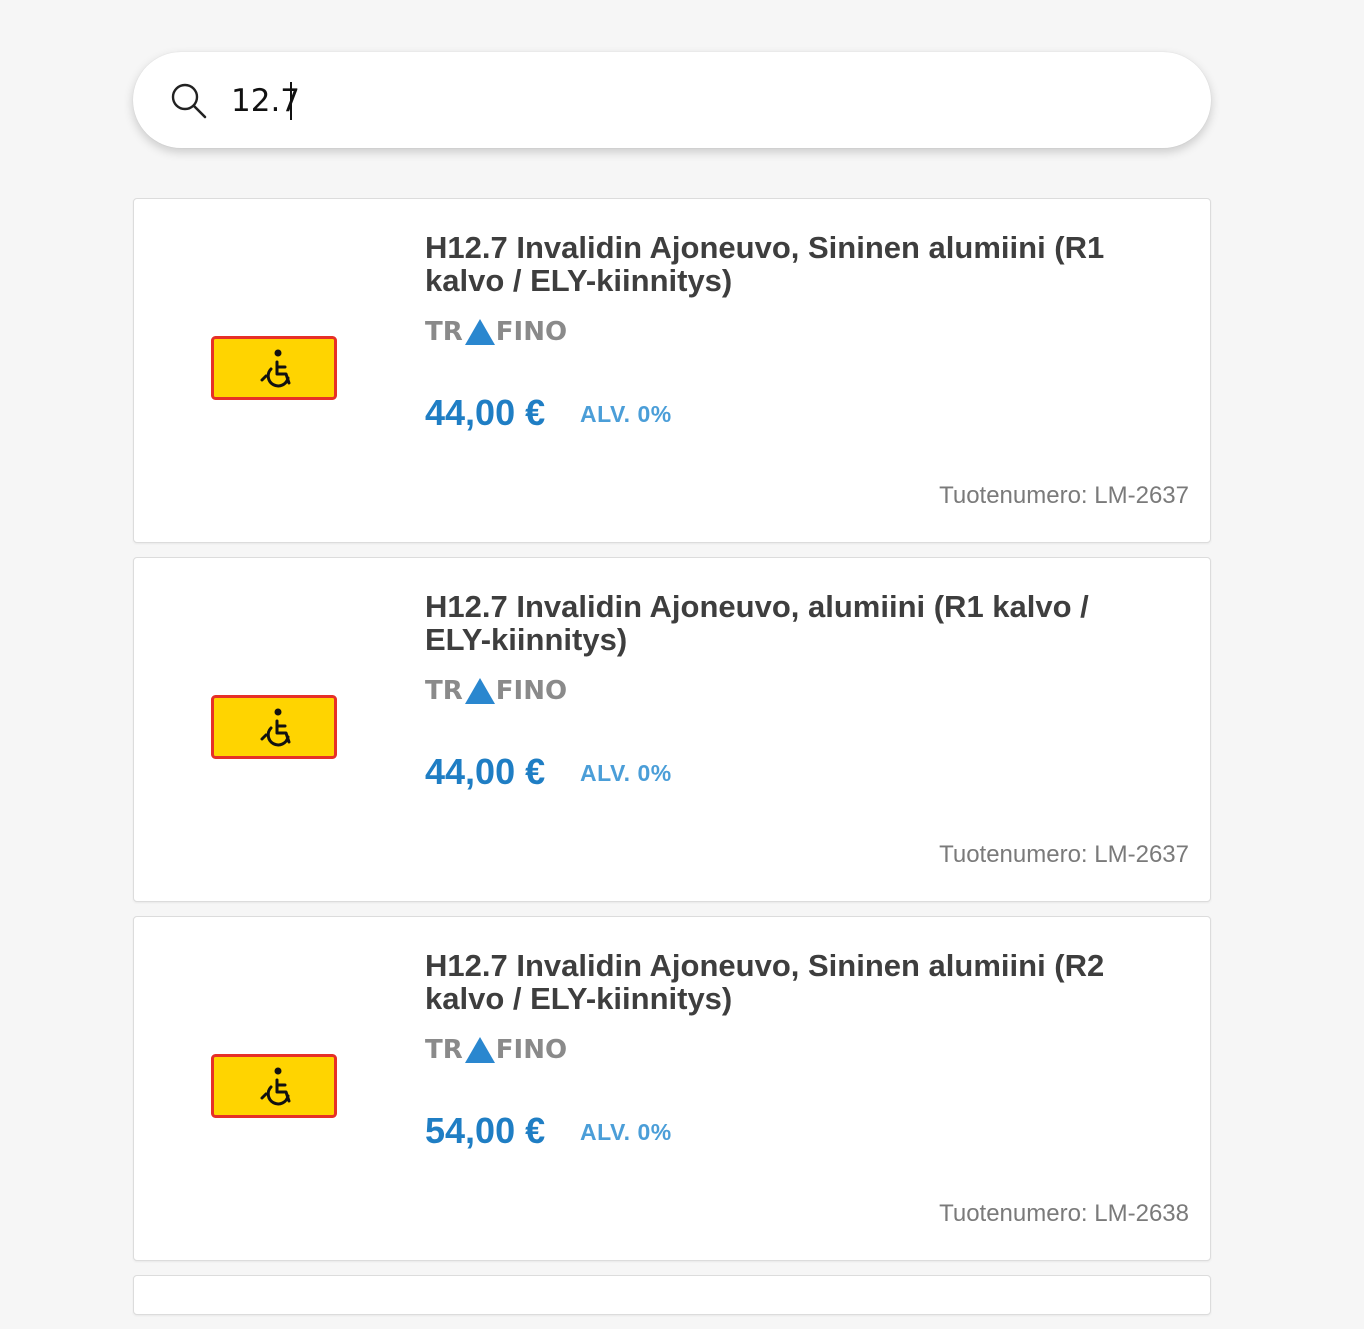 The image size is (1364, 1329). I want to click on product-sku: Tuotenumero: LM-2638, so click(1064, 1213).